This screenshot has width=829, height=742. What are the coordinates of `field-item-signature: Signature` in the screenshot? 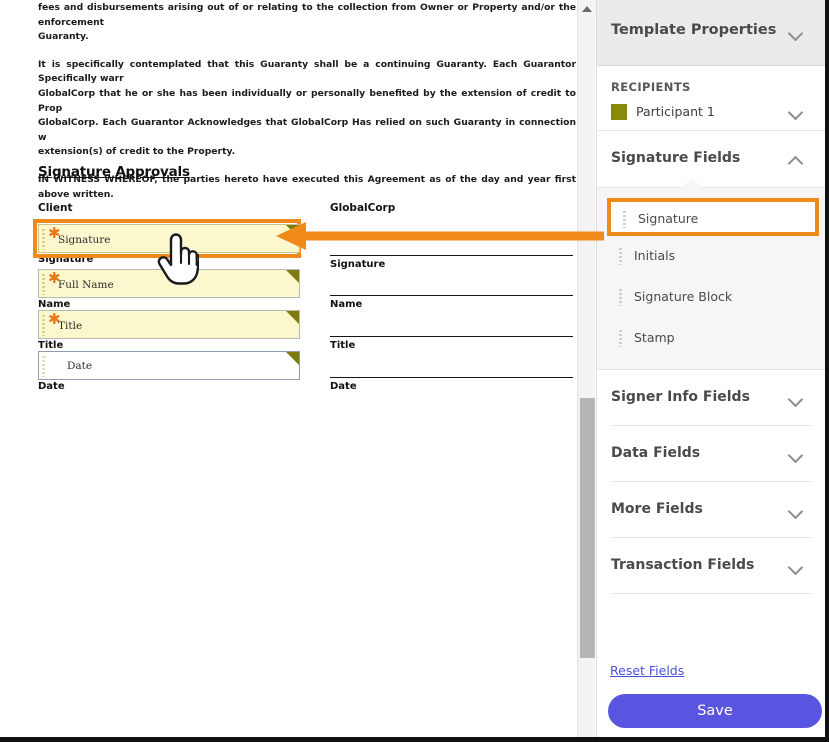 It's located at (713, 217).